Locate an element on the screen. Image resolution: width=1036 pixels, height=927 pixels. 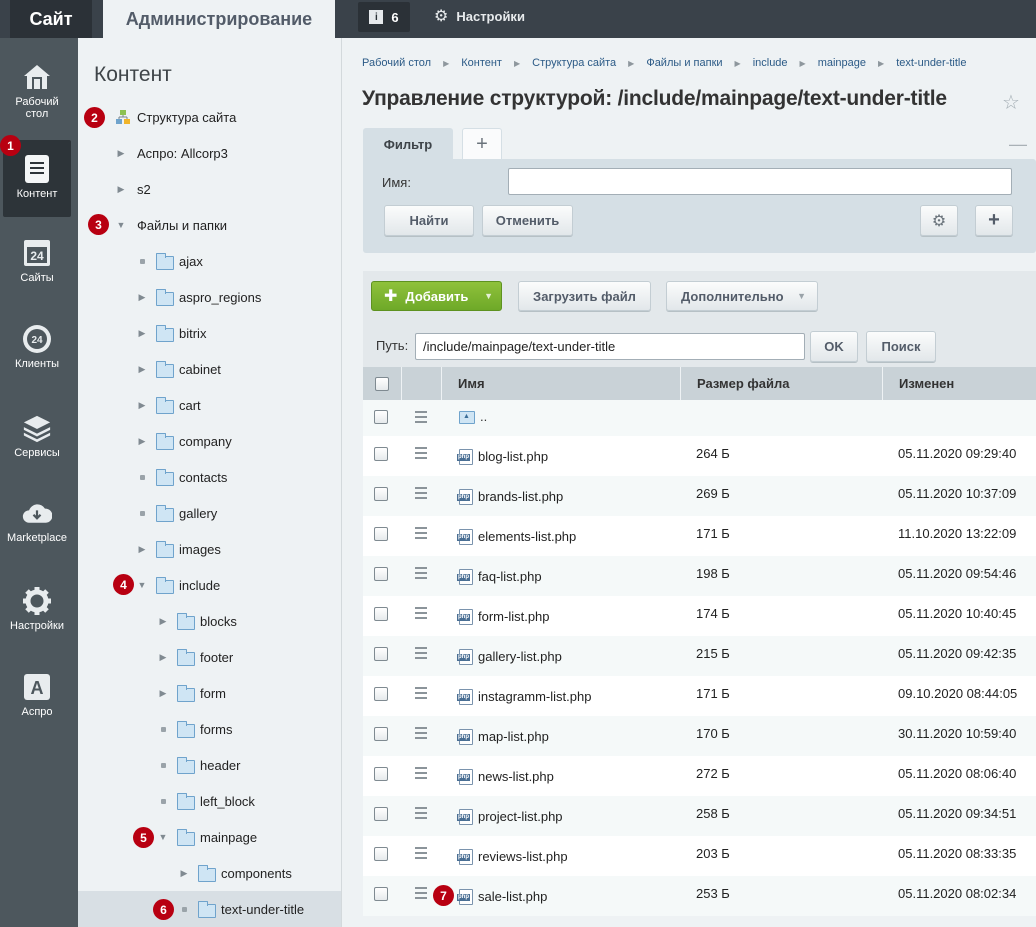
tree-item-ajax: ajax is located at coordinates (209, 261).